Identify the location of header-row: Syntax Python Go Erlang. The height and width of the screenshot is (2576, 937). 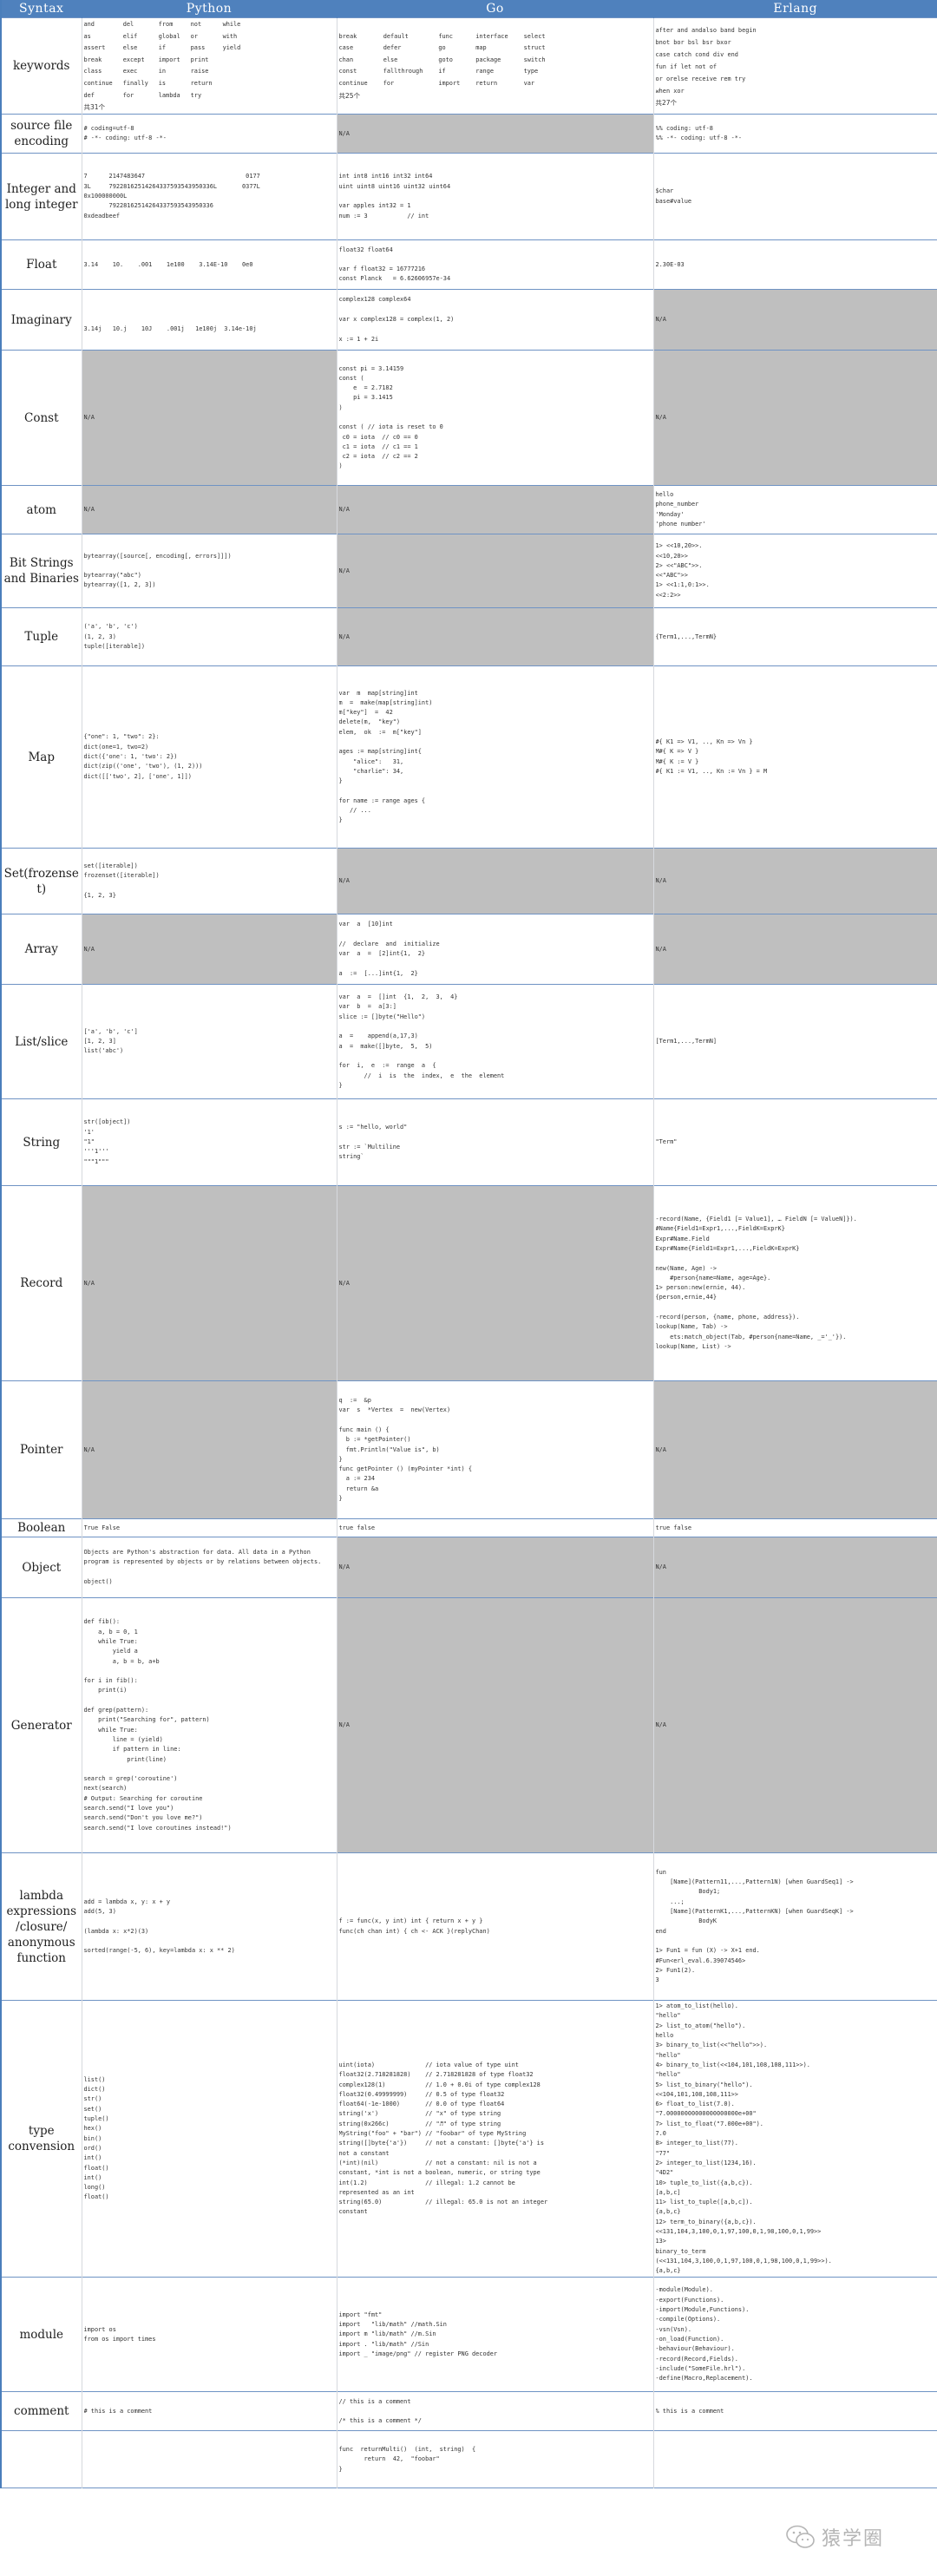
(469, 9).